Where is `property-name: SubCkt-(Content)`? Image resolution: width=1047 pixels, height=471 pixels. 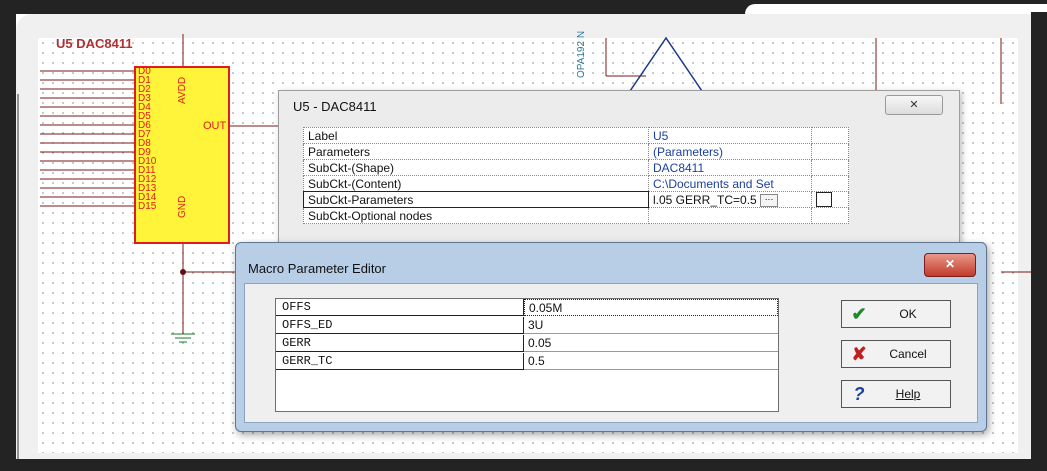
property-name: SubCkt-(Content) is located at coordinates (476, 183).